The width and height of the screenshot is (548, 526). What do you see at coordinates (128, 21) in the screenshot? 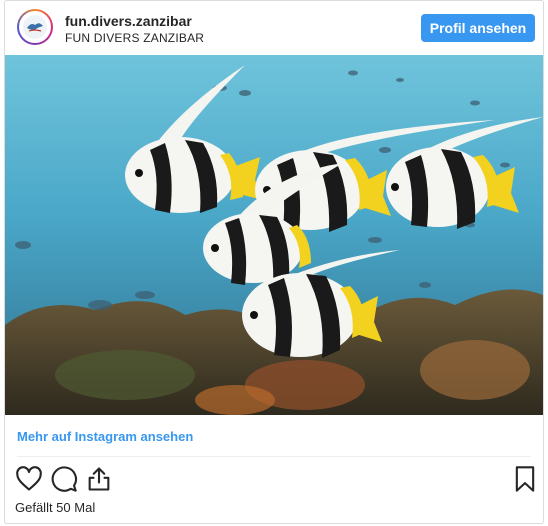
I see `username: fun.divers.zanzibar` at bounding box center [128, 21].